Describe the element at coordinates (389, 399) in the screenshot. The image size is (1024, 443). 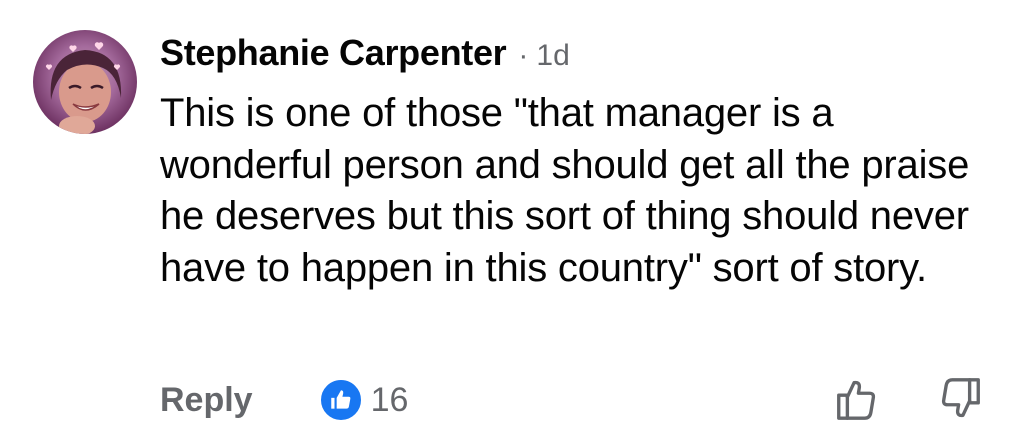
I see `reaction-count: 16` at that location.